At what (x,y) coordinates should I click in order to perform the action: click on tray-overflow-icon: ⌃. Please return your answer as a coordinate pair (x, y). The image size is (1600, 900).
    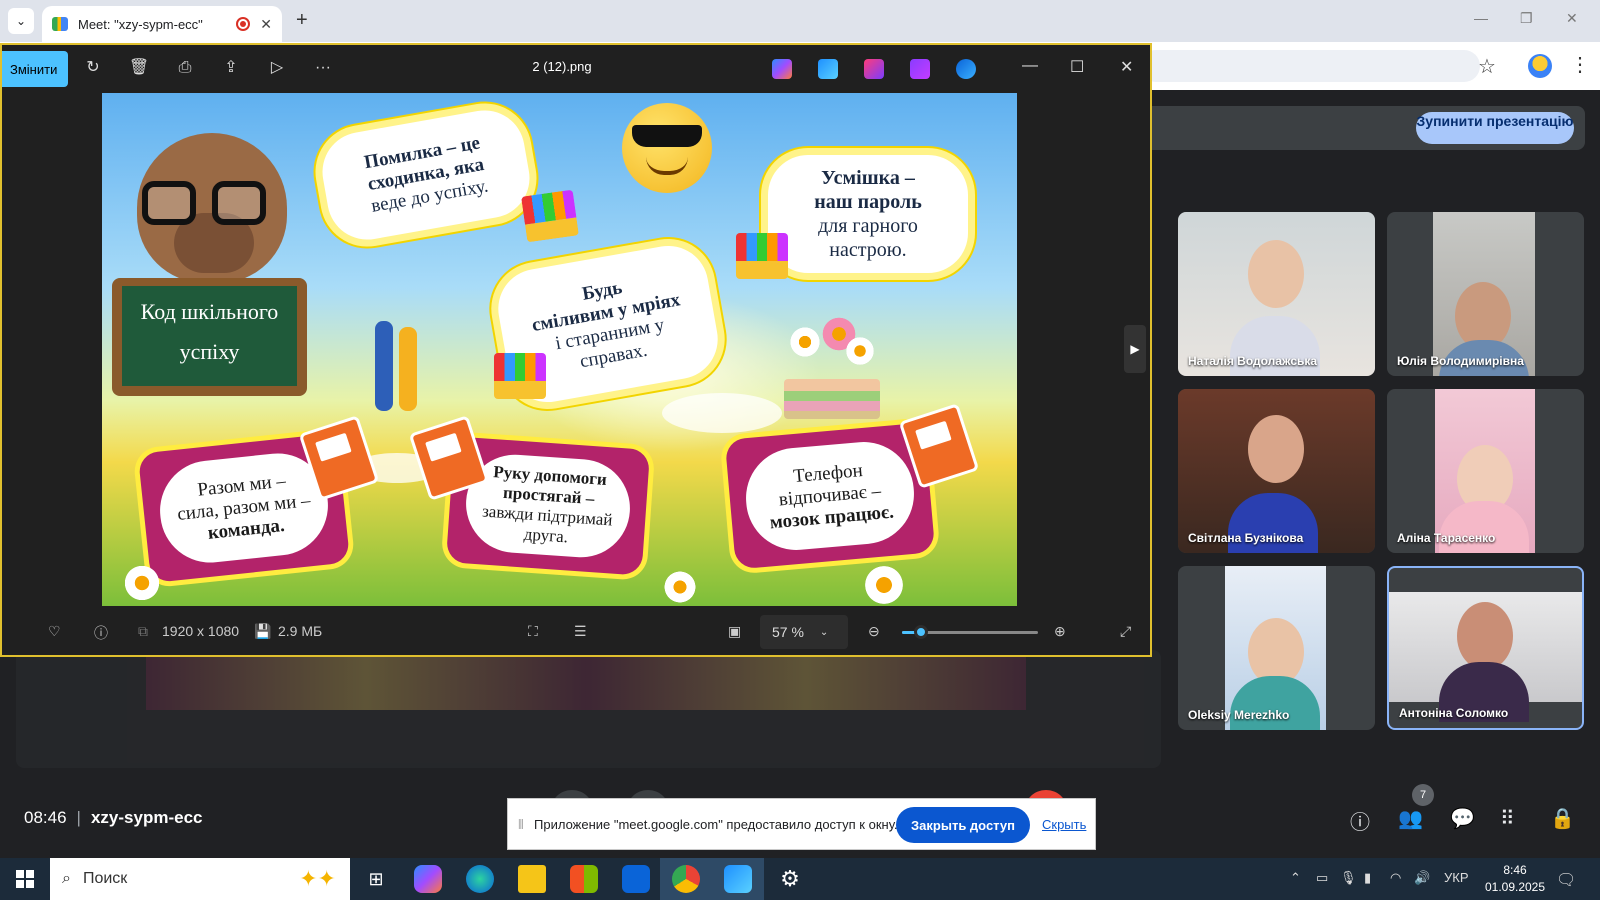
    Looking at the image, I should click on (1295, 878).